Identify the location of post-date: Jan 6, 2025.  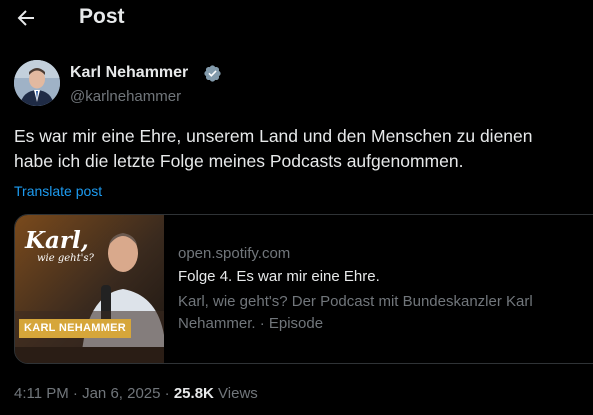
(121, 393).